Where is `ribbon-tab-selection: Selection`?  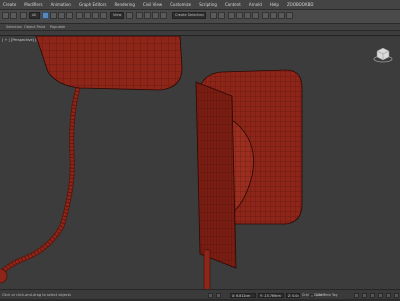
ribbon-tab-selection: Selection is located at coordinates (14, 27).